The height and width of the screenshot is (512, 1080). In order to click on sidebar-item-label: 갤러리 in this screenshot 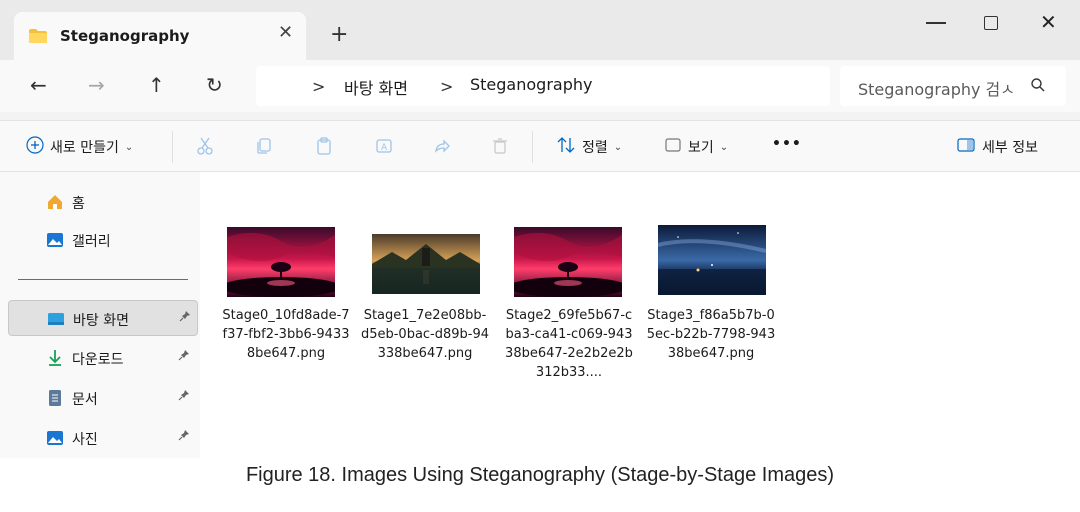, I will do `click(91, 242)`.